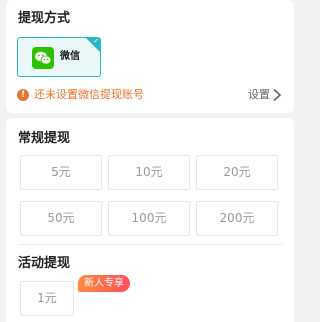 This screenshot has width=320, height=322. I want to click on new-user-badge: 新人专享, so click(104, 283).